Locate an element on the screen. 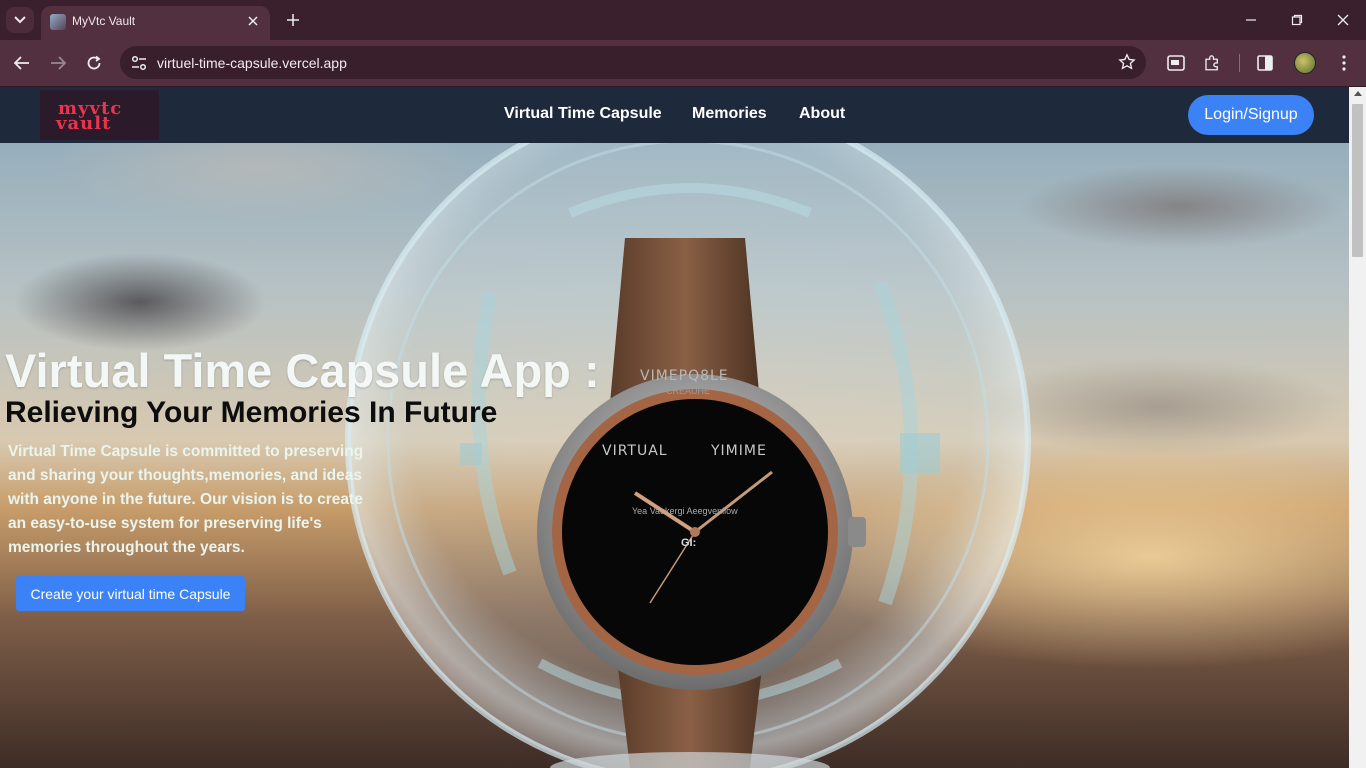  restore-icon is located at coordinates (1297, 20).